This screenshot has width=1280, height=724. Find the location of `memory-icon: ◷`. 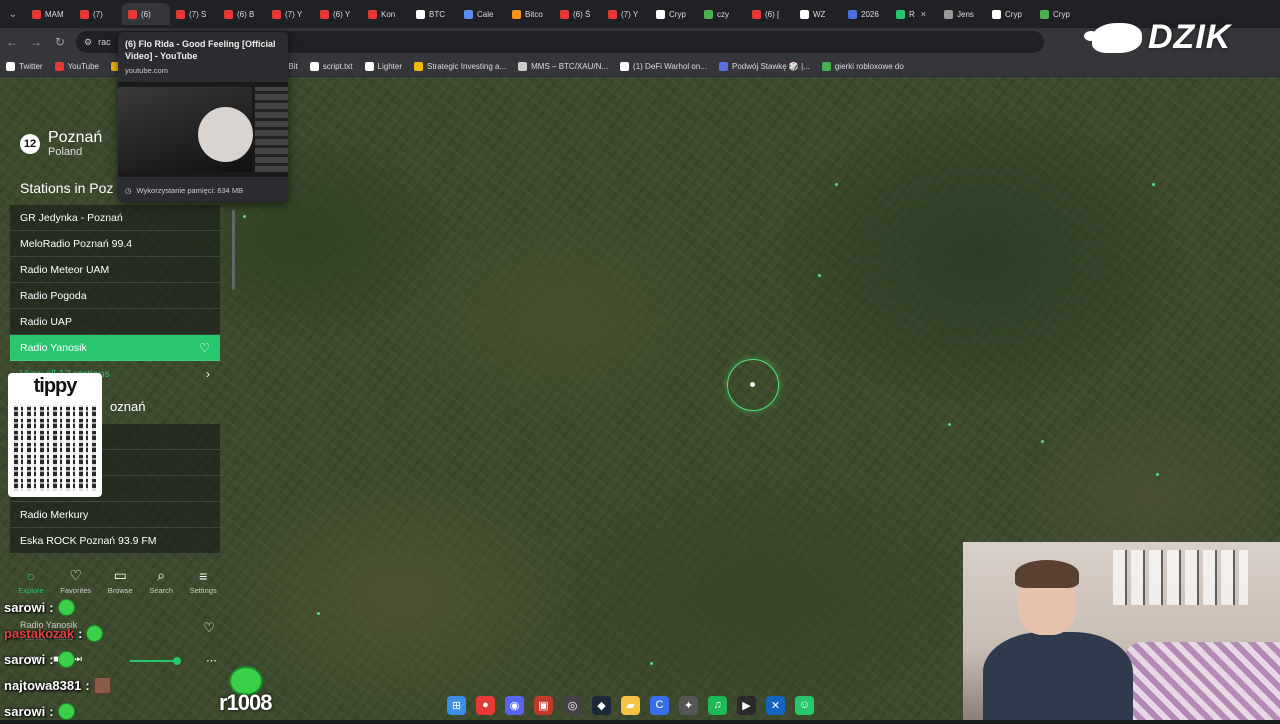

memory-icon: ◷ is located at coordinates (128, 190).